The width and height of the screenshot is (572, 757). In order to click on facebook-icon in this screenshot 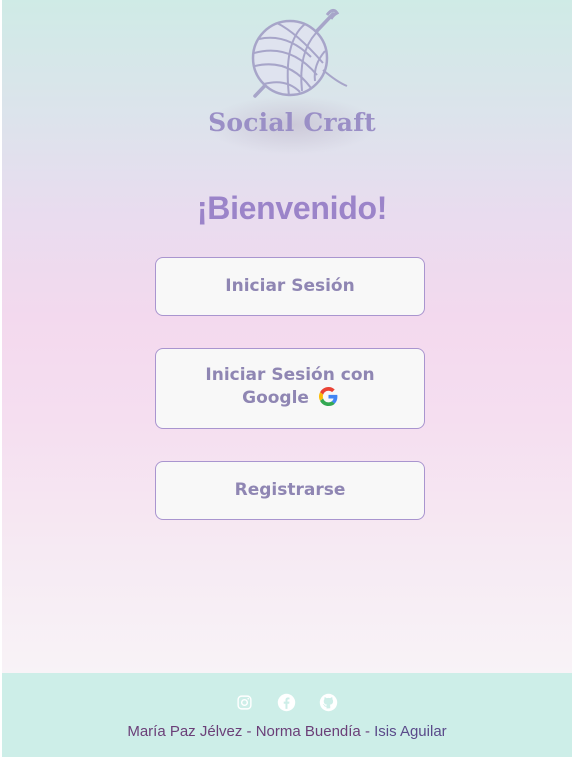, I will do `click(286, 704)`.